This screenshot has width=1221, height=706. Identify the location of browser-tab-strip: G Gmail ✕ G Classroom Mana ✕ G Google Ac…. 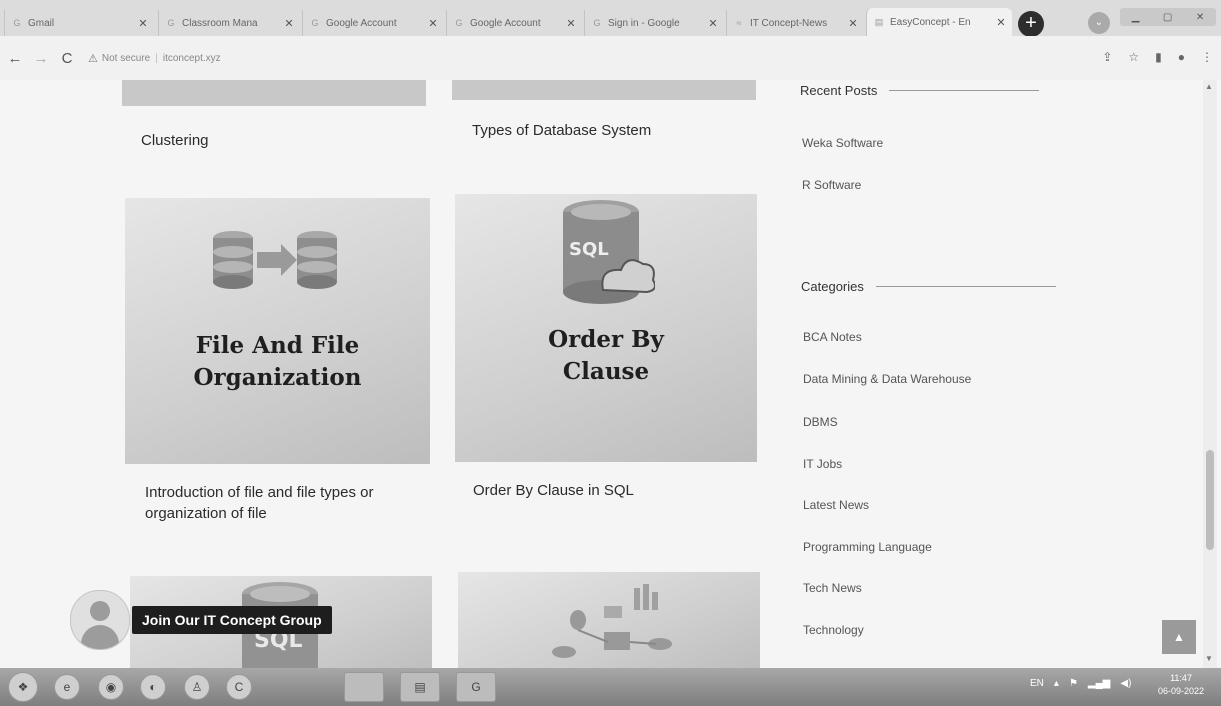
(610, 18).